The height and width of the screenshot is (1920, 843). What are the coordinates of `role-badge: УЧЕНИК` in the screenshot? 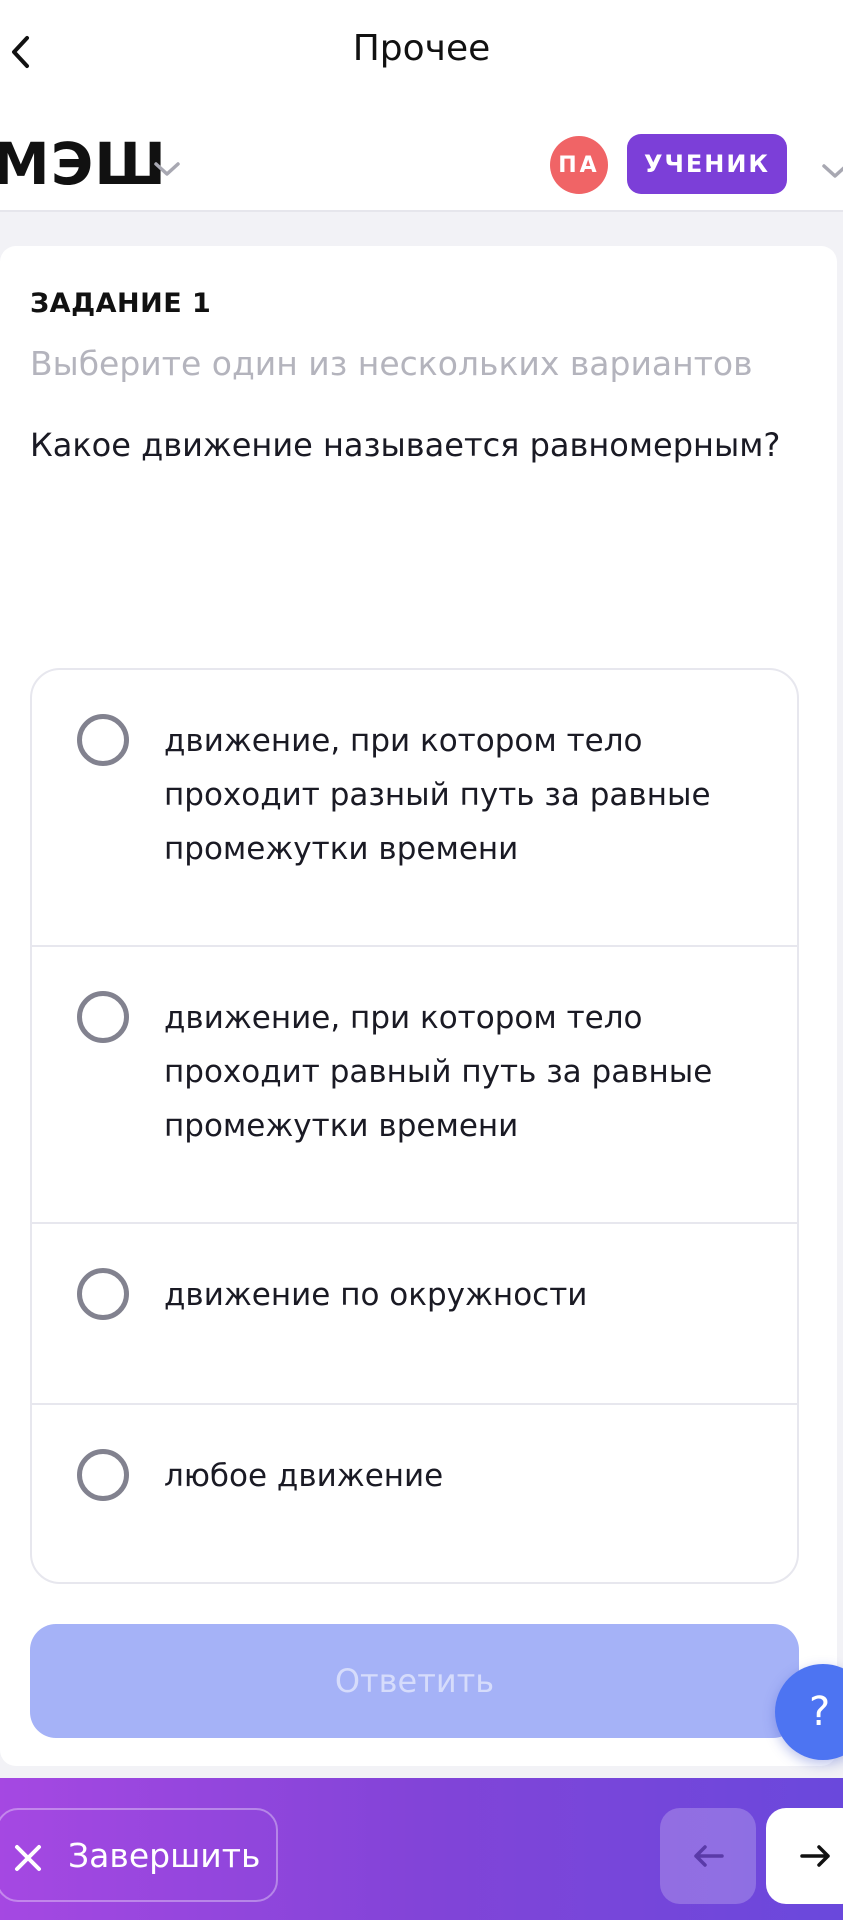 It's located at (707, 164).